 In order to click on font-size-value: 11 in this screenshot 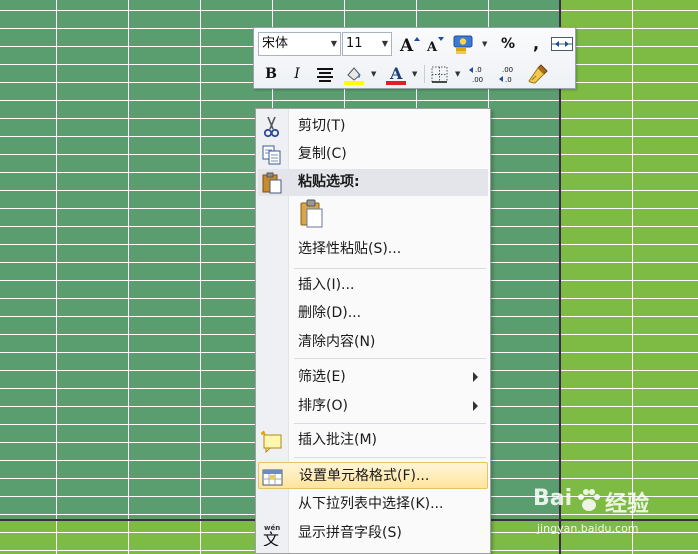, I will do `click(354, 43)`.